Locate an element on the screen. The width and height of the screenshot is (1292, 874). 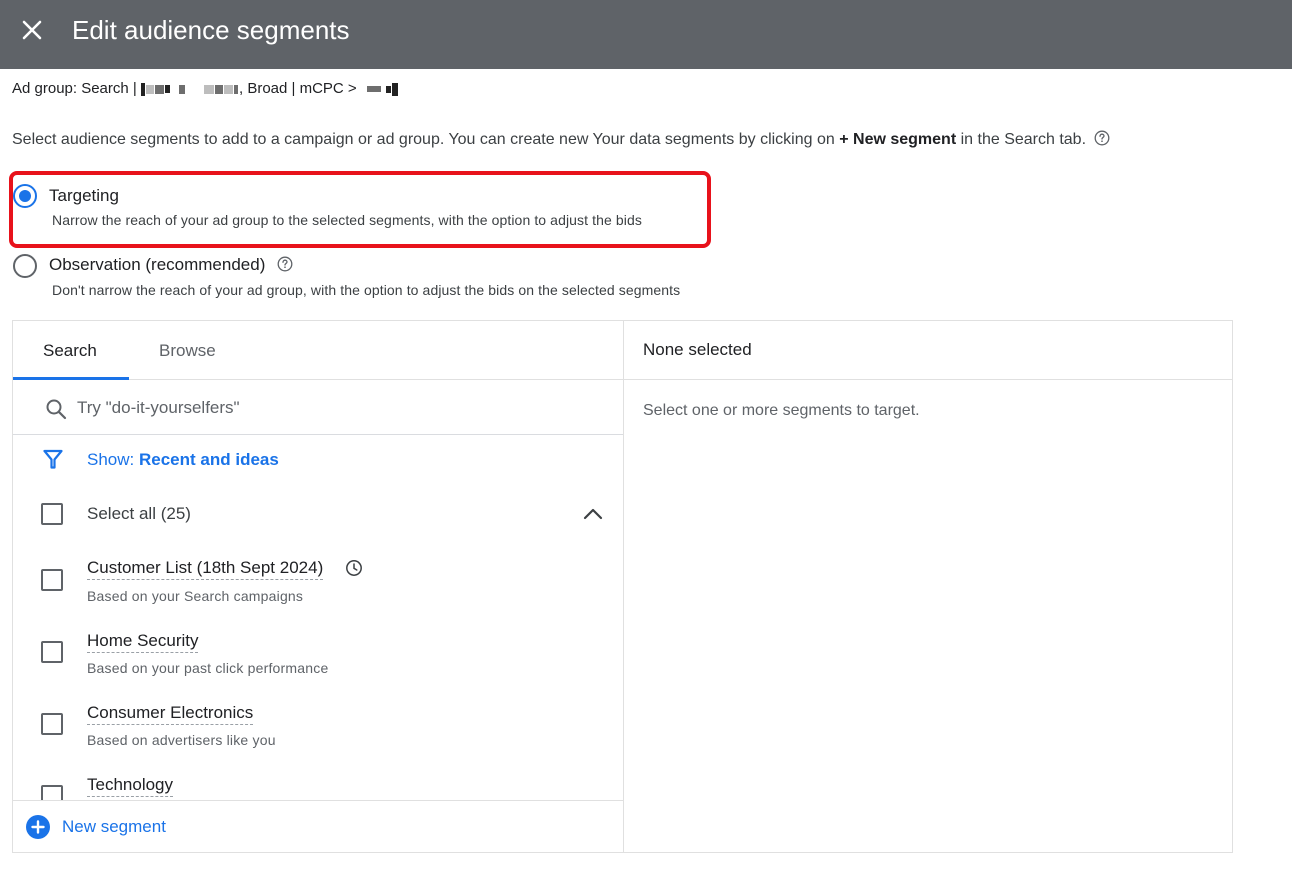
clock-icon is located at coordinates (354, 568).